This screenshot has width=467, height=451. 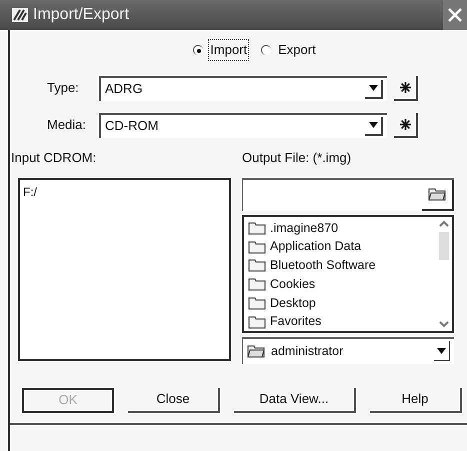 I want to click on folder-item: Favorites, so click(x=342, y=321).